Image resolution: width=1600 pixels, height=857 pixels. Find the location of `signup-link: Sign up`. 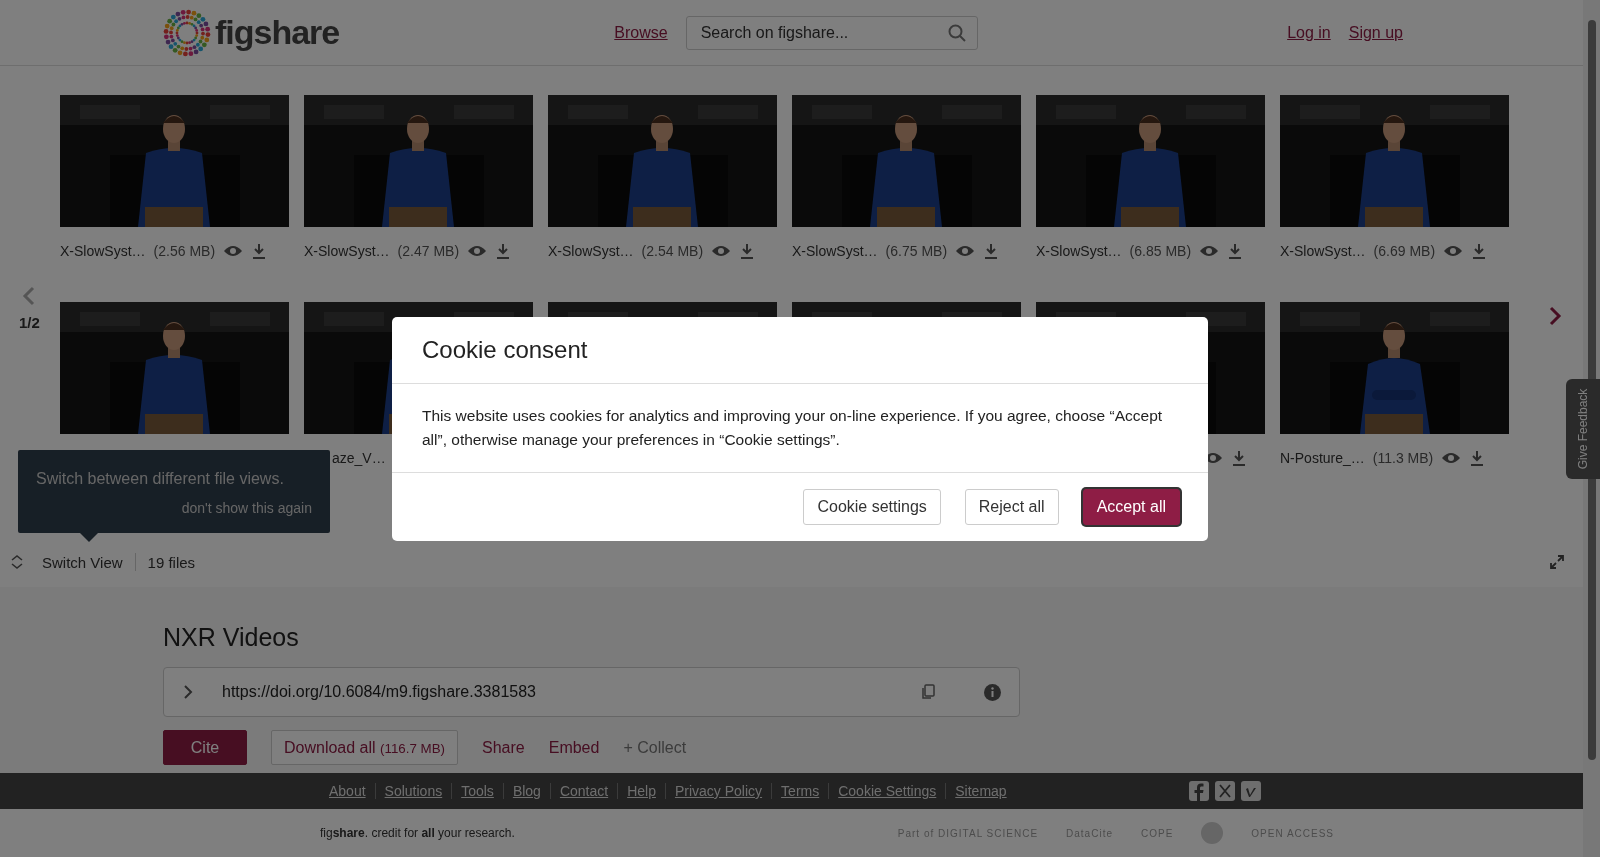

signup-link: Sign up is located at coordinates (1375, 32).